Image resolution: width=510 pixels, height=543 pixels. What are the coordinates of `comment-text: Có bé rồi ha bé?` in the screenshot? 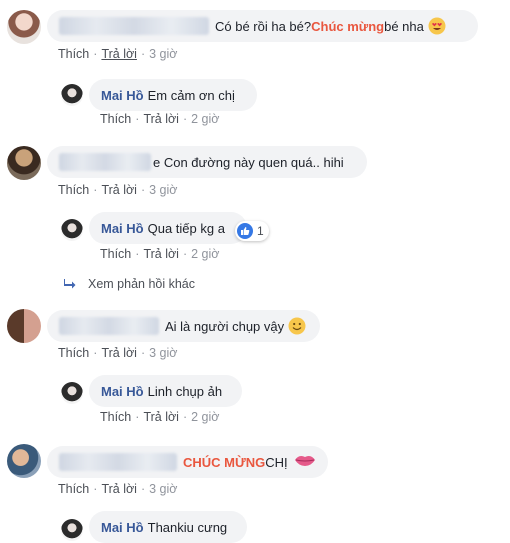 It's located at (263, 26).